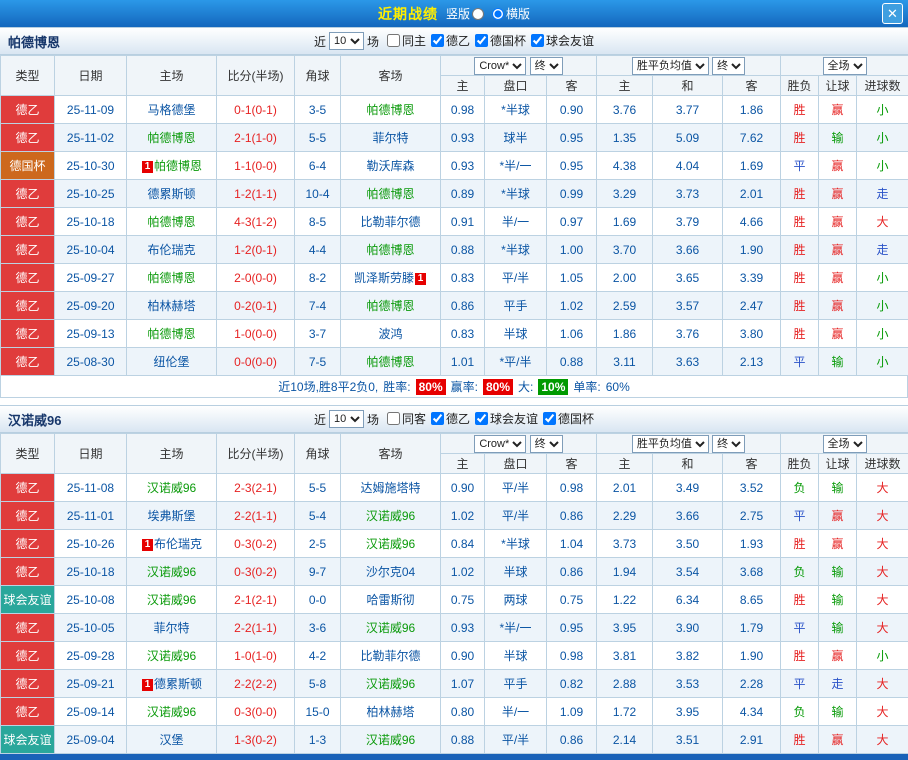 The image size is (908, 760). Describe the element at coordinates (465, 13) in the screenshot. I see `layout-radio-vertical: 竖版` at that location.